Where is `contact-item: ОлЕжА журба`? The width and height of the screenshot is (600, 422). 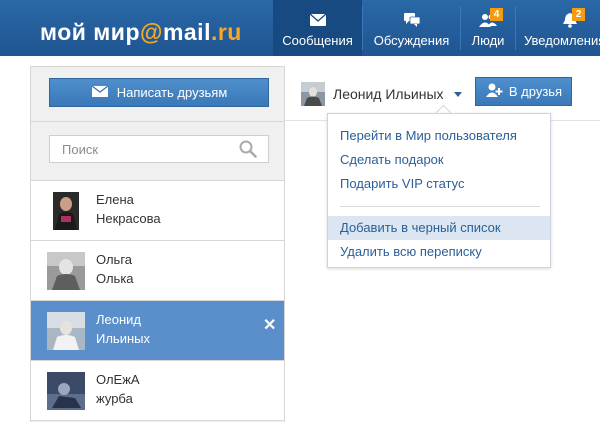
contact-item: ОлЕжА журба is located at coordinates (157, 391).